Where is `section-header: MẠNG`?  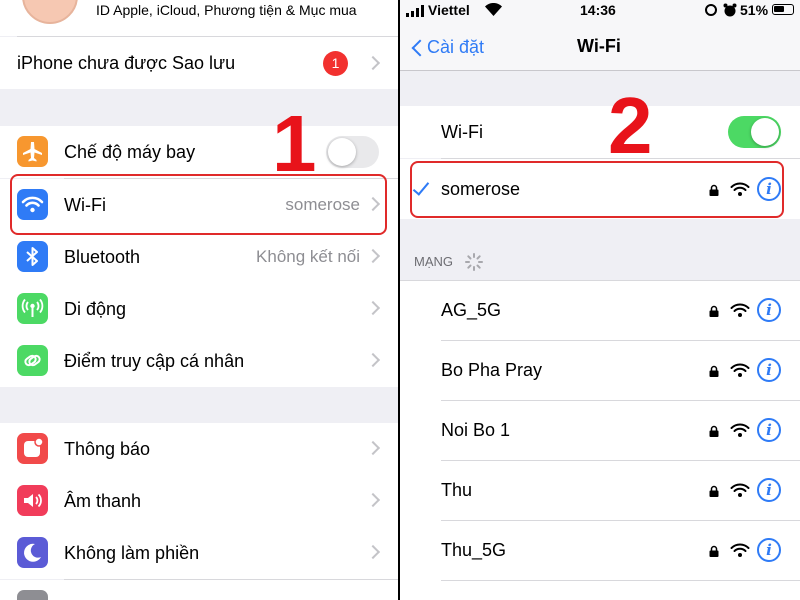 section-header: MẠNG is located at coordinates (433, 261).